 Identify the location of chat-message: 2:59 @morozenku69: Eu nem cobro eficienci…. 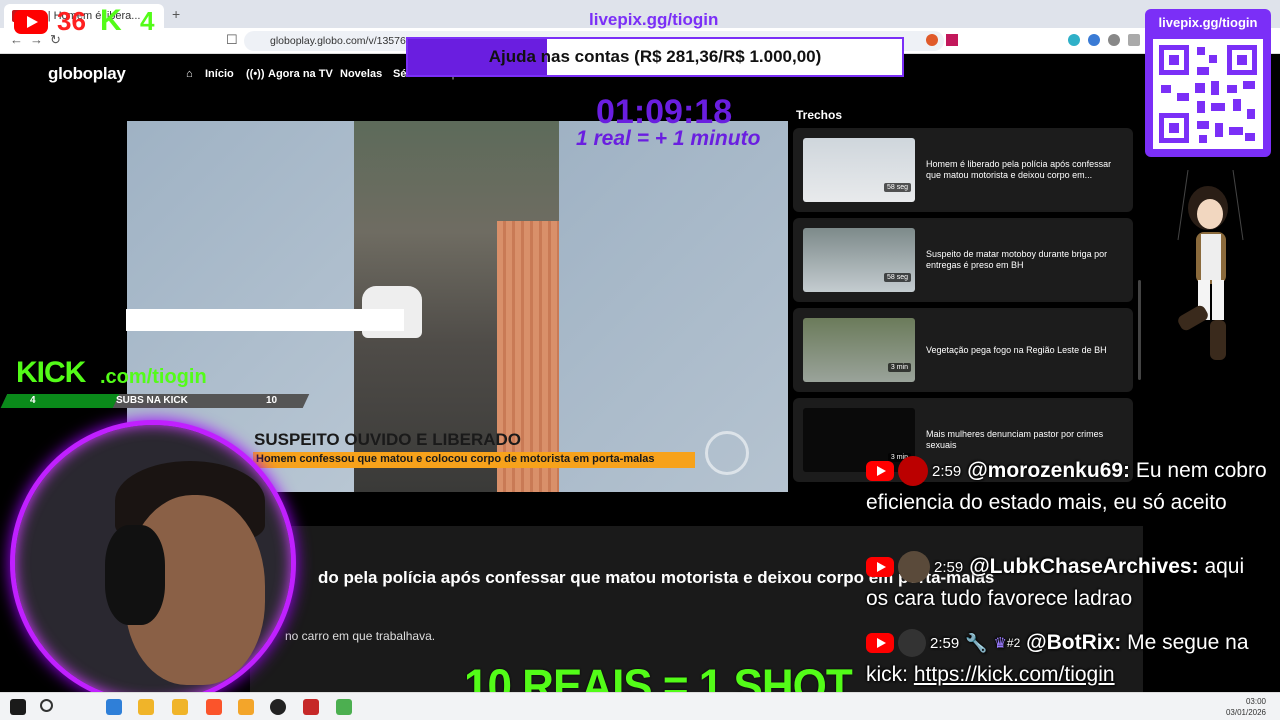
(1068, 486).